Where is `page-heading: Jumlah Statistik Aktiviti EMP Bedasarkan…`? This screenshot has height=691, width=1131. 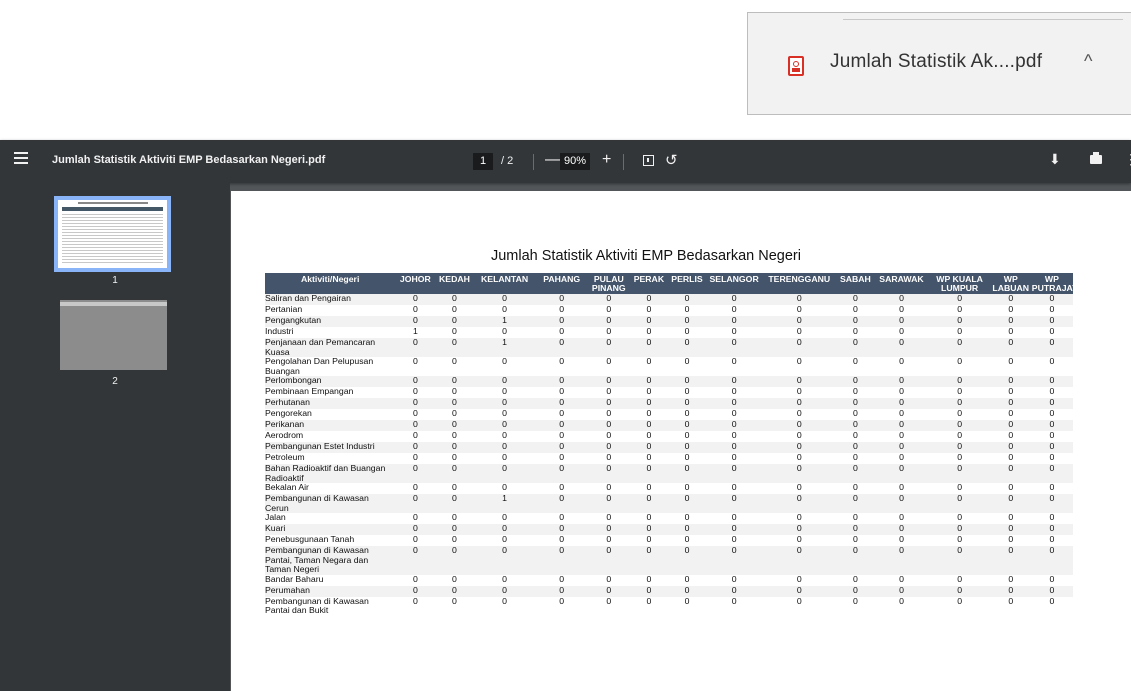 page-heading: Jumlah Statistik Aktiviti EMP Bedasarkan… is located at coordinates (645, 256).